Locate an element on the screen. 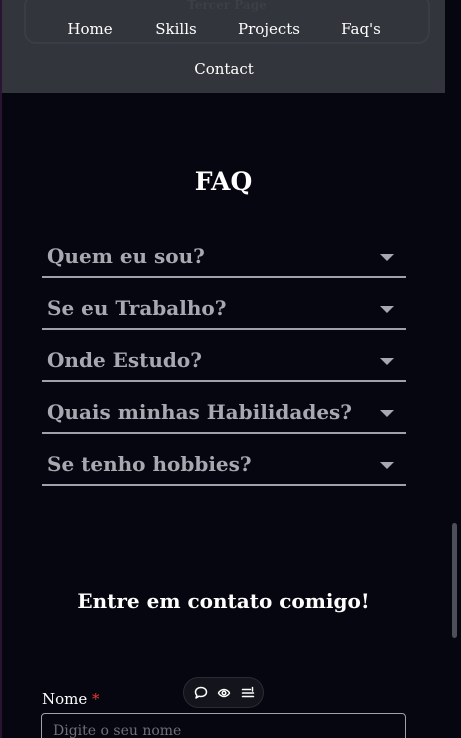 Image resolution: width=461 pixels, height=738 pixels. menu-icon is located at coordinates (248, 693).